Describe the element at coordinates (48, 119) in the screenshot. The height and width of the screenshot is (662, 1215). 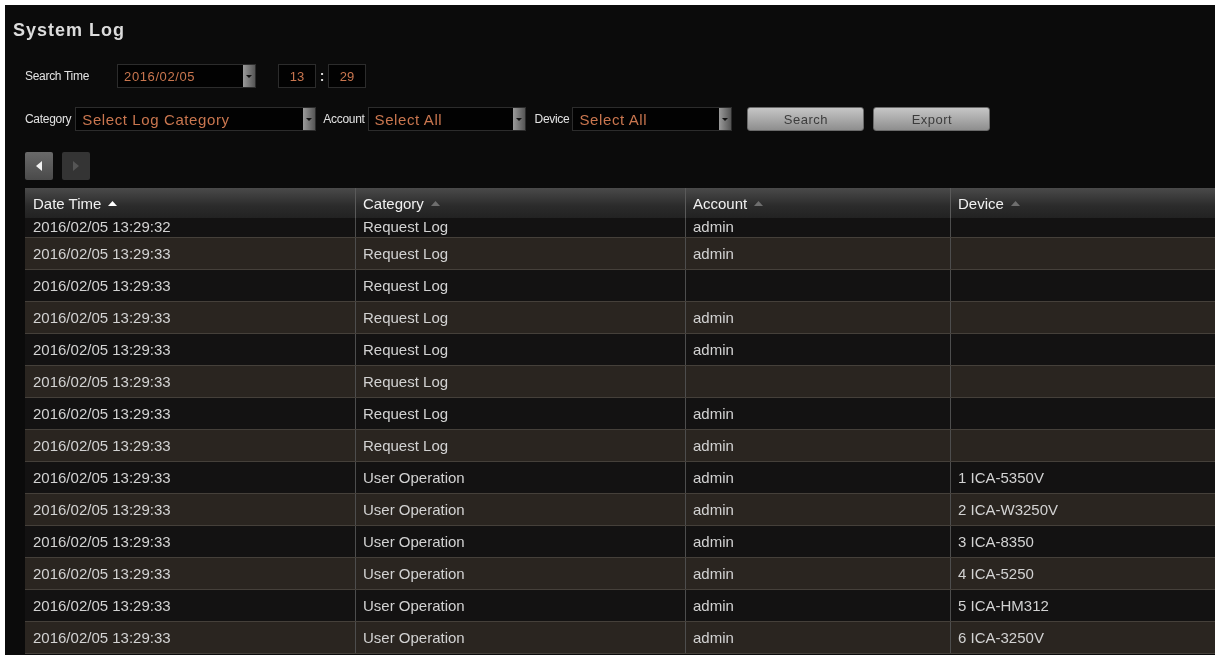
I see `filter-label: Category` at that location.